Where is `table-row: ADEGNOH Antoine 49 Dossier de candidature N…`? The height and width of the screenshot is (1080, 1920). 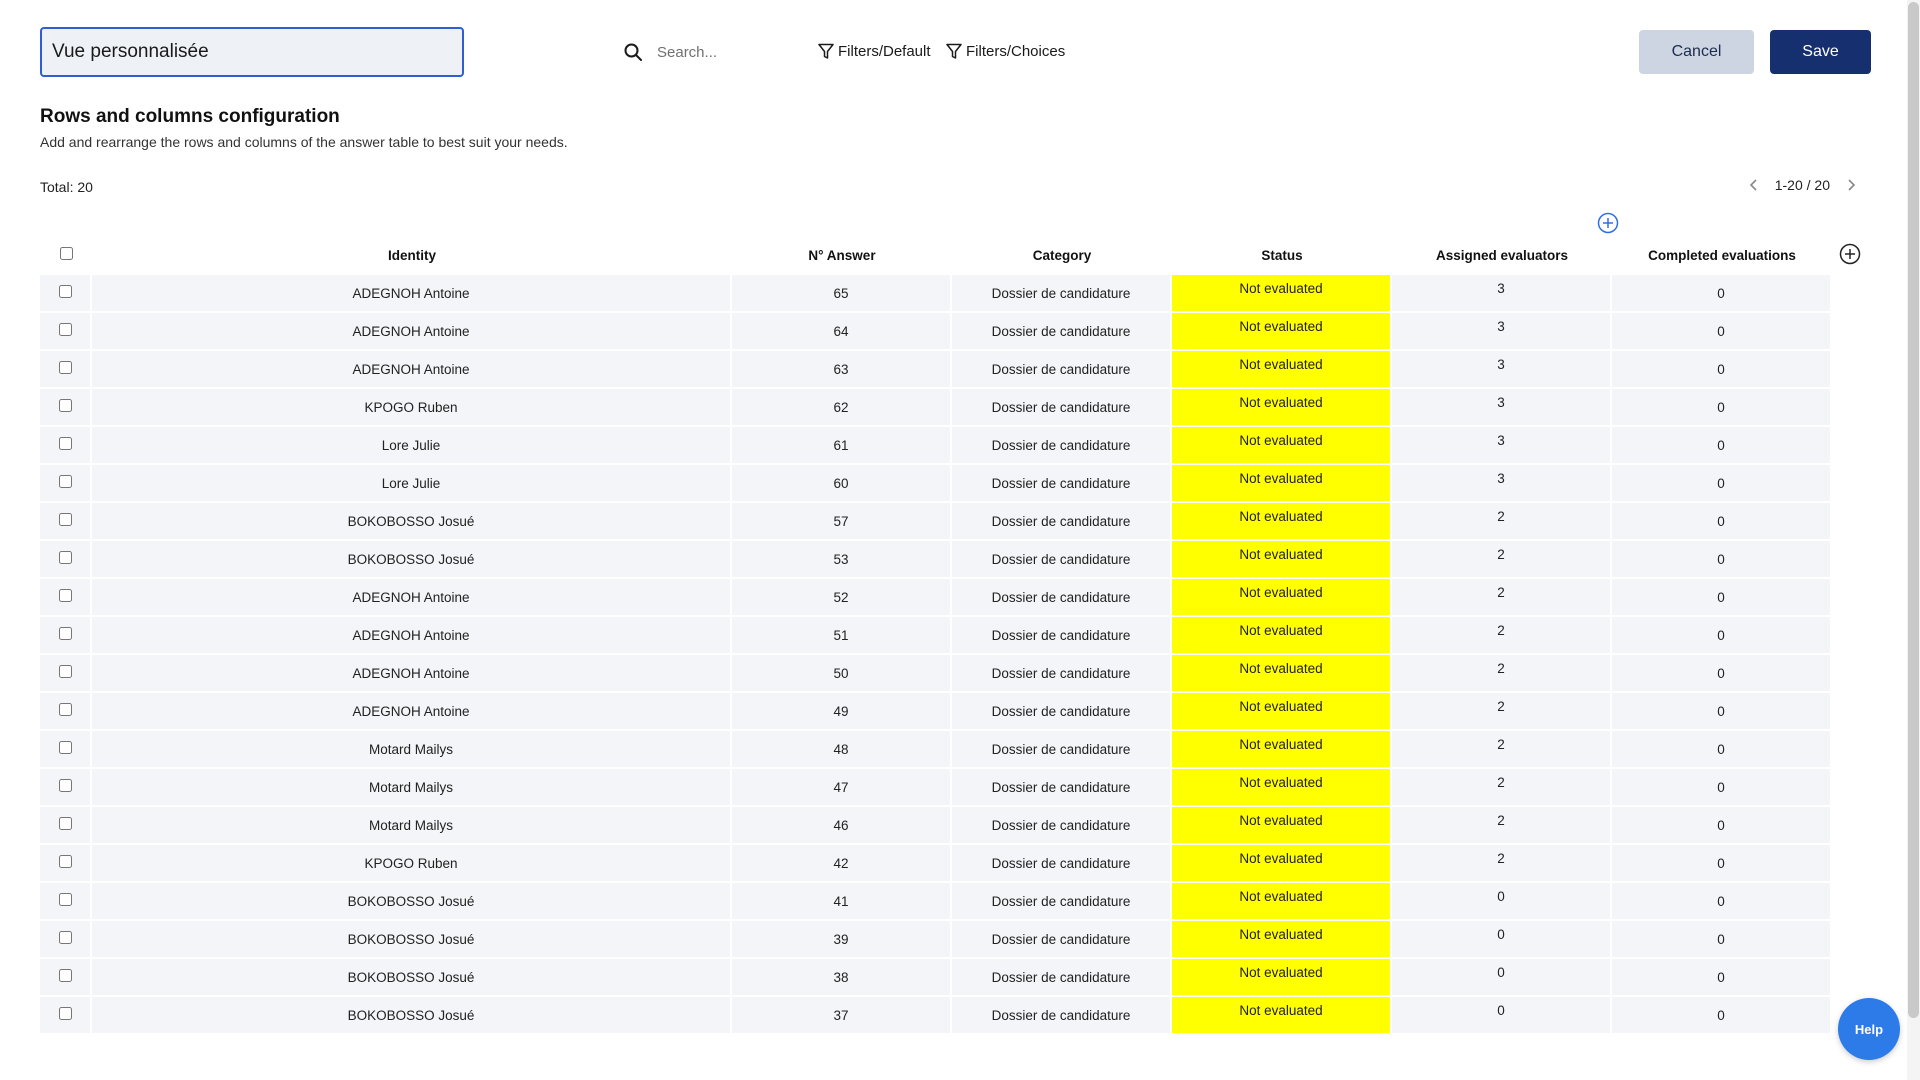
table-row: ADEGNOH Antoine 49 Dossier de candidature N… is located at coordinates (936, 712).